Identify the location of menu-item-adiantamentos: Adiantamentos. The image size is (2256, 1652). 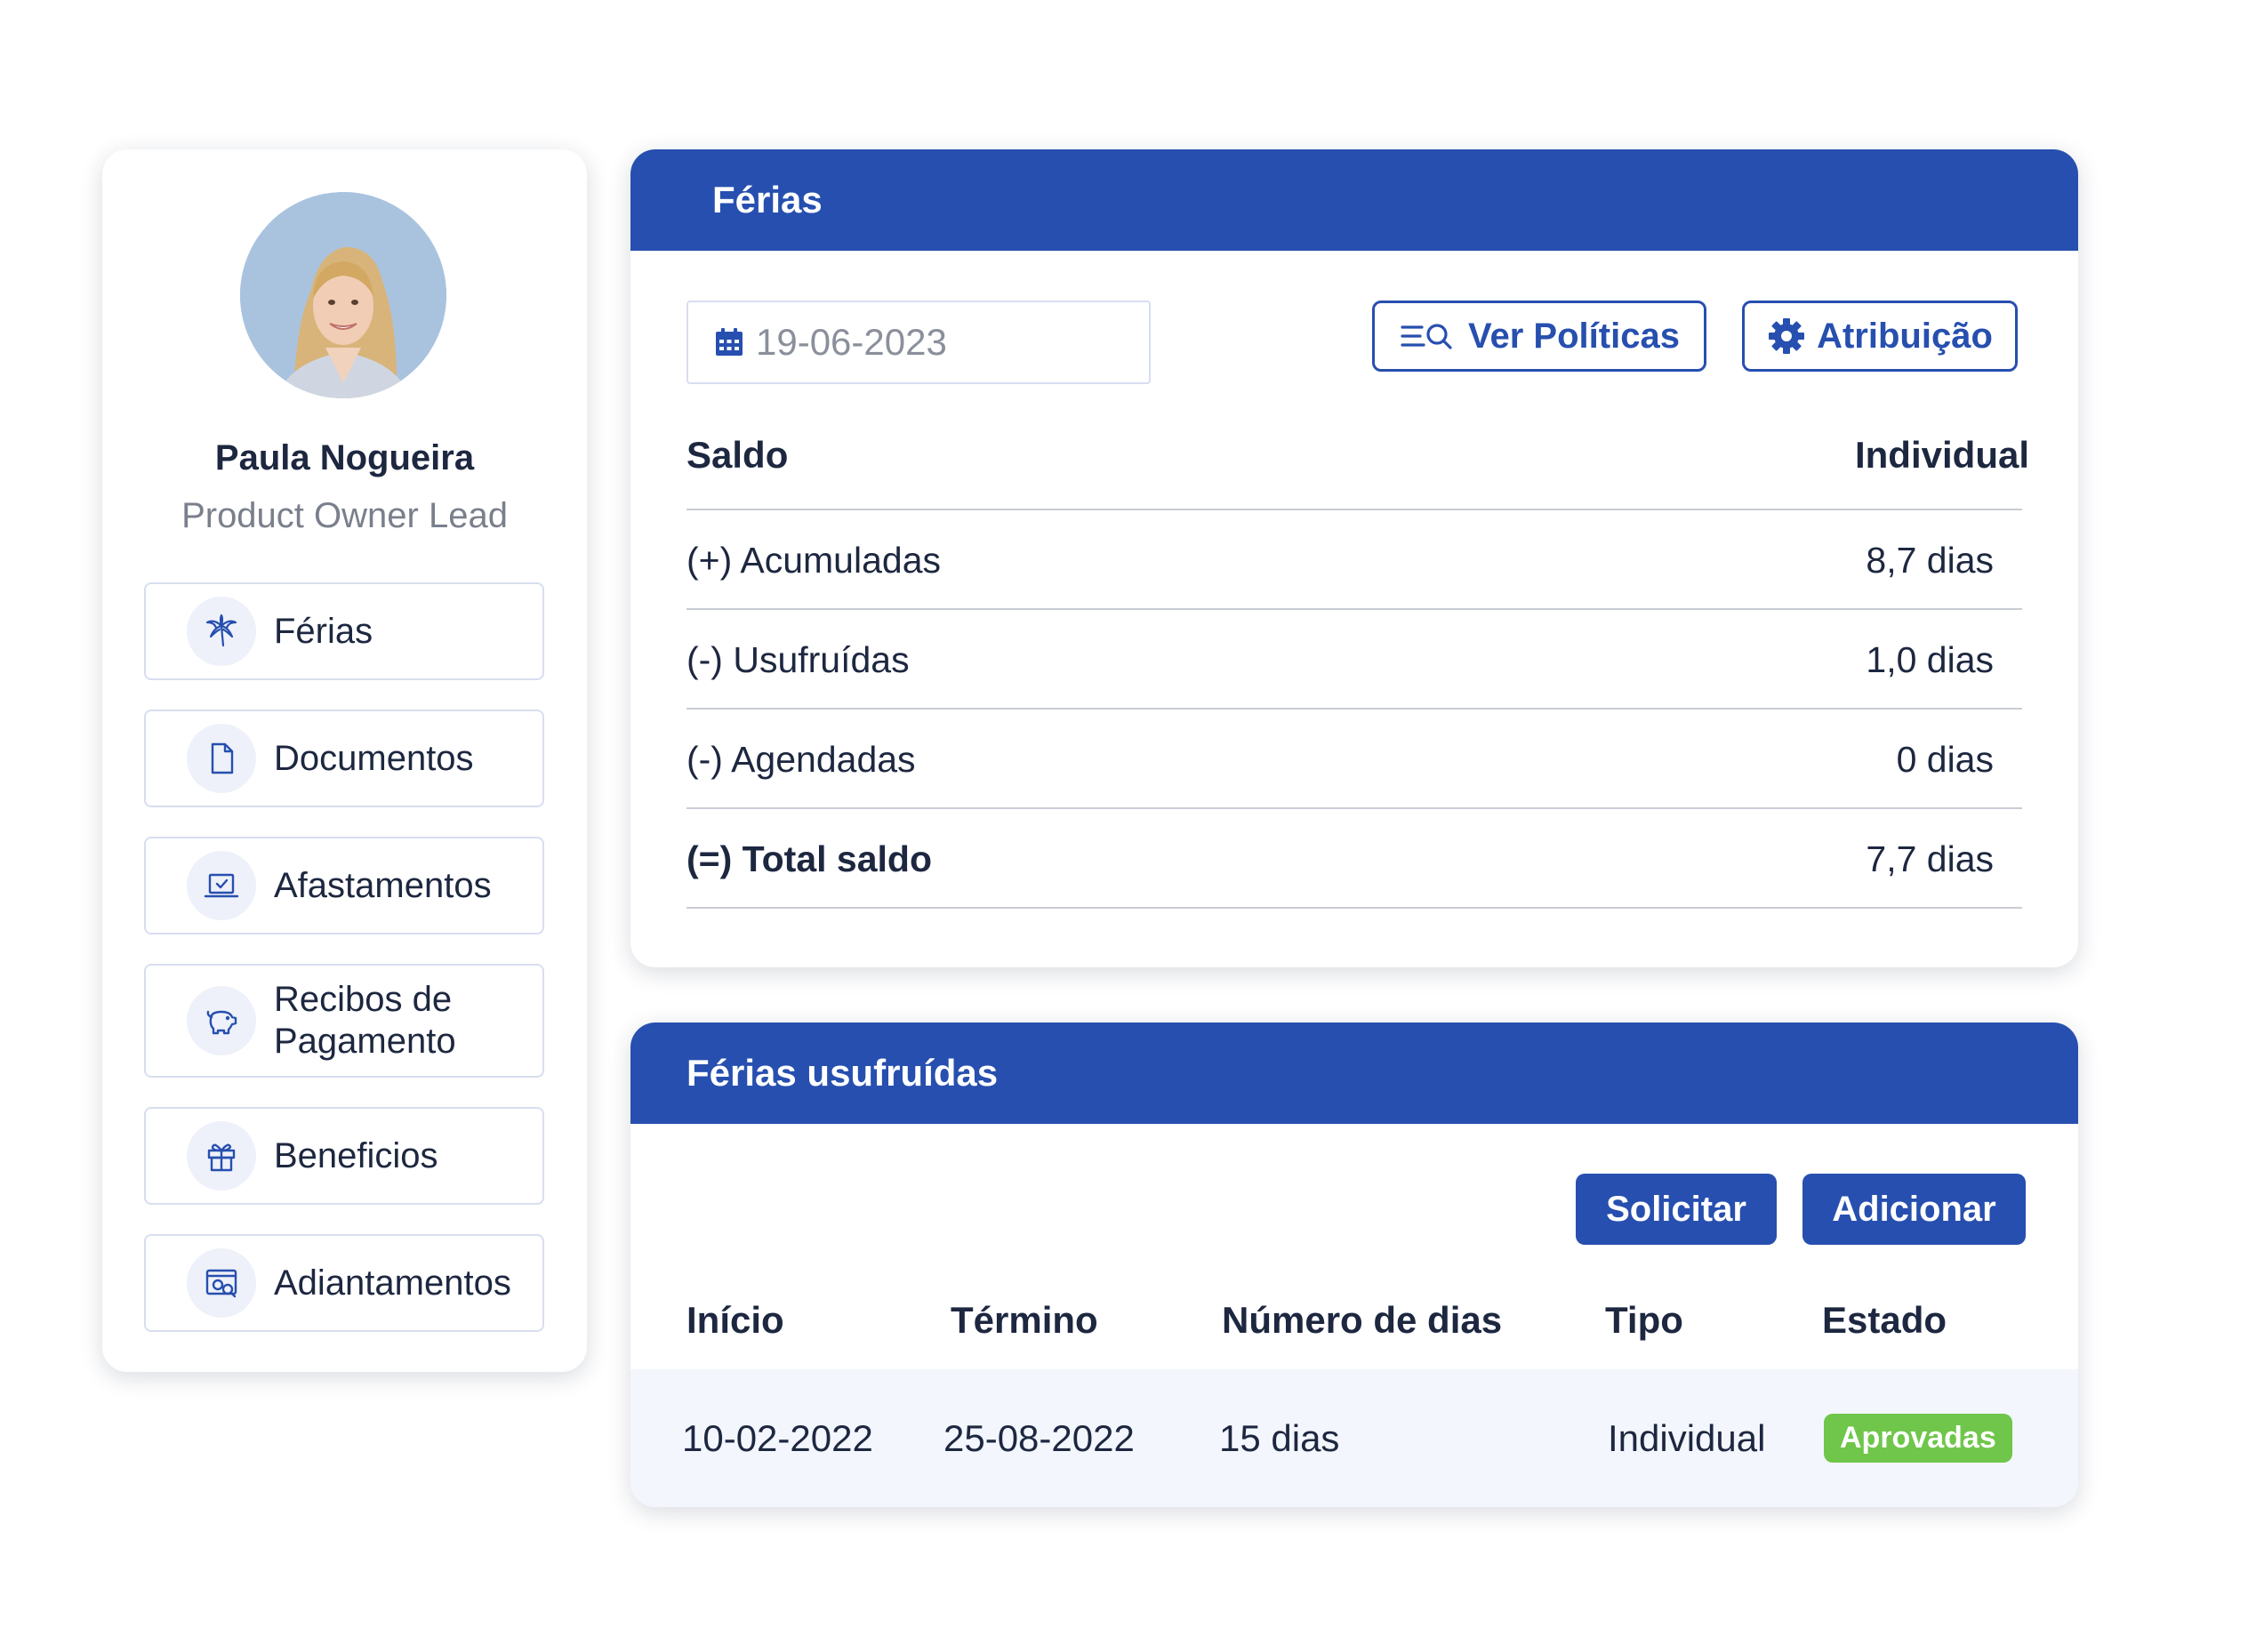
(344, 1283).